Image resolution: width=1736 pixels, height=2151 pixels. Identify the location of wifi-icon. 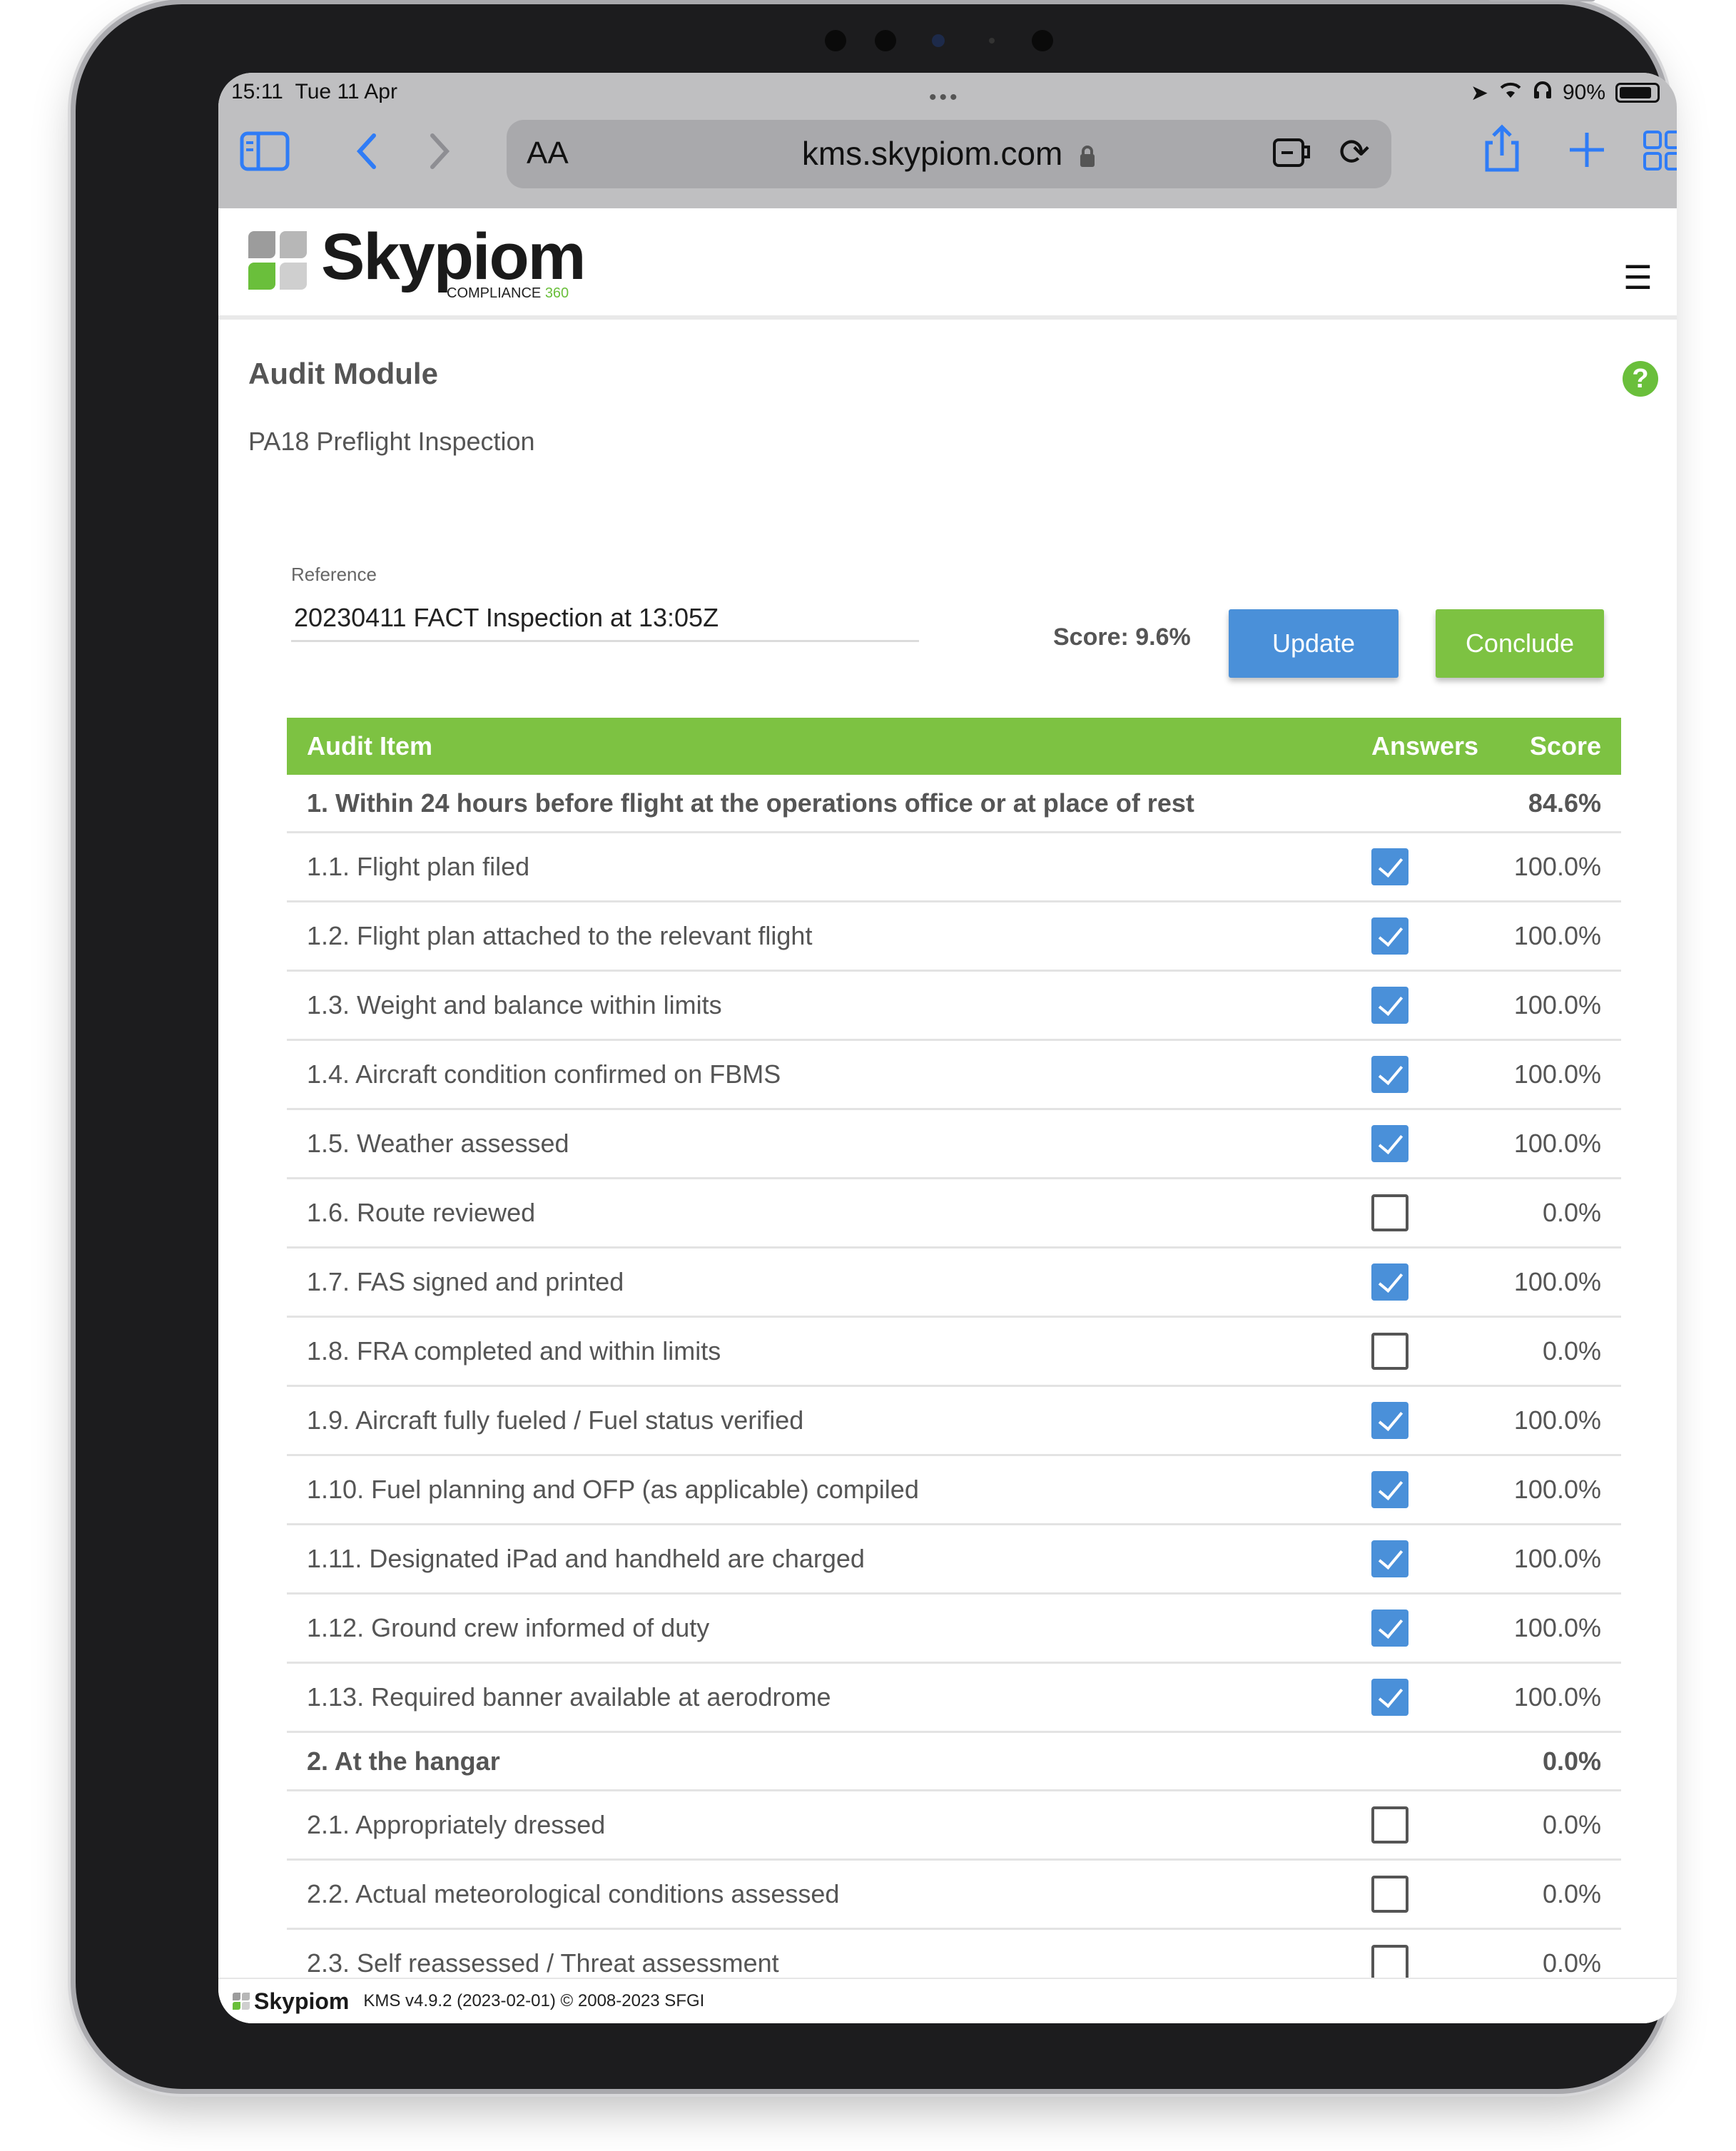
(1510, 93).